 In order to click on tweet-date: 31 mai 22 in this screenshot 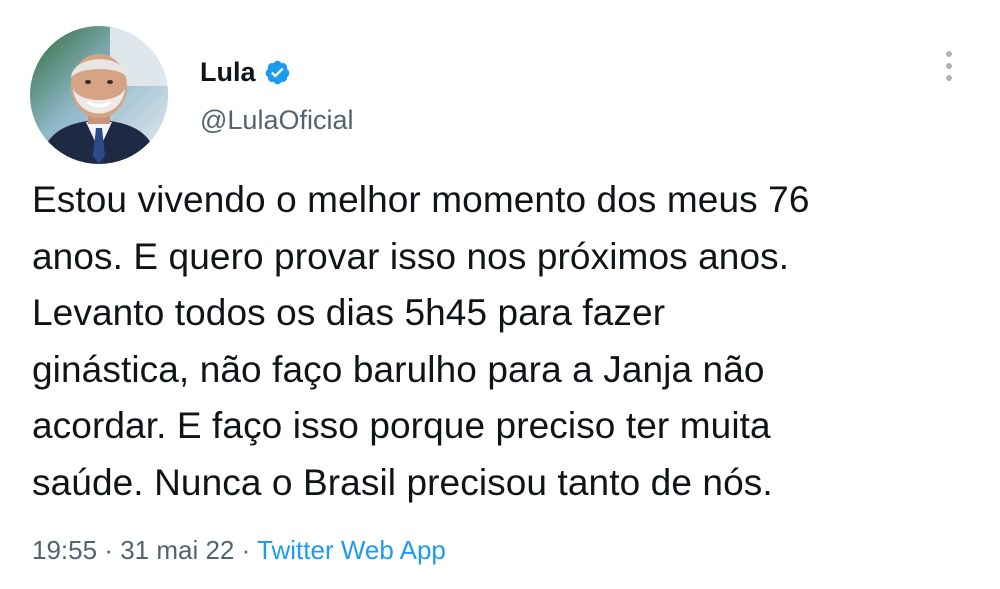, I will do `click(177, 550)`.